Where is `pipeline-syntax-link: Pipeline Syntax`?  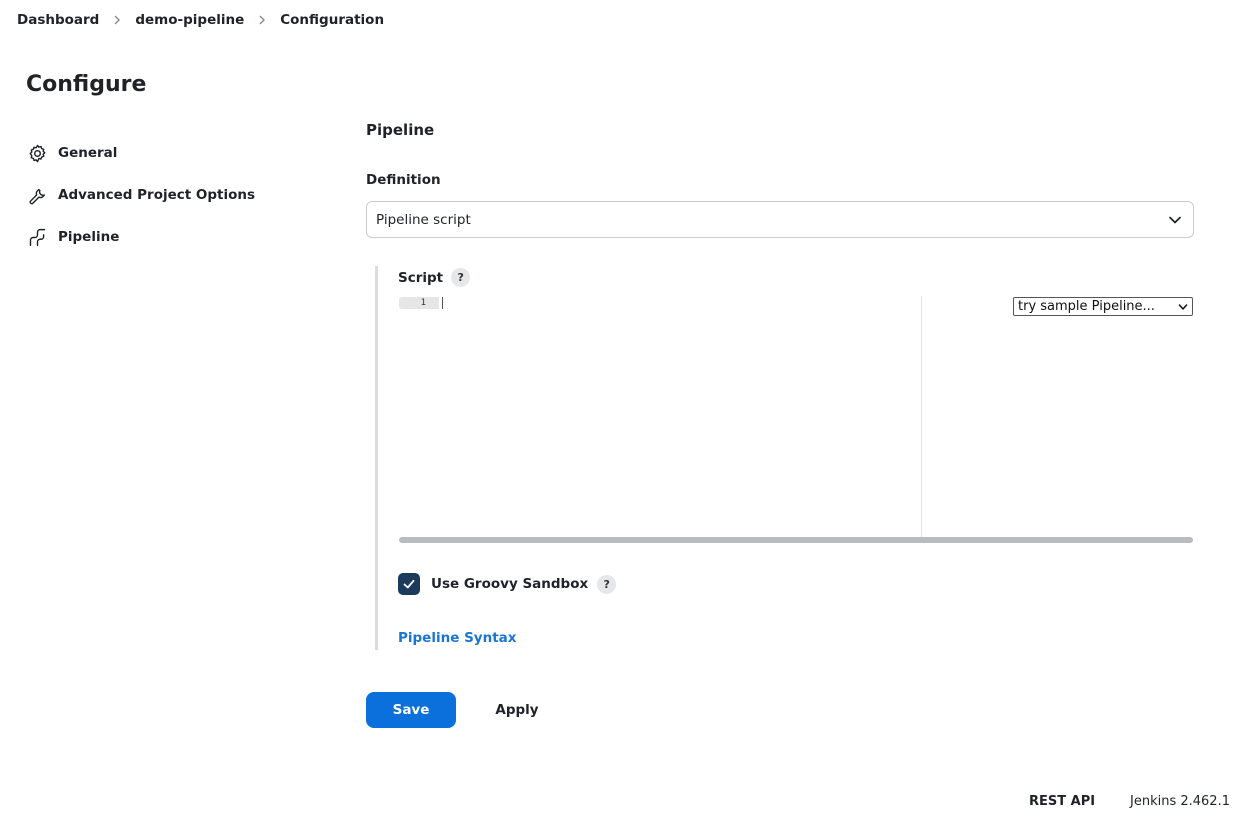 pipeline-syntax-link: Pipeline Syntax is located at coordinates (457, 638).